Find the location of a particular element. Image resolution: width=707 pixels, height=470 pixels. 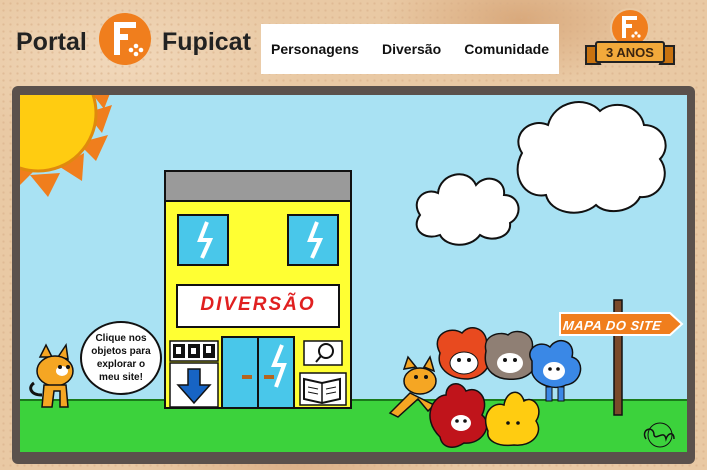

main-nav: Personagens Diversão Comunidade is located at coordinates (410, 49).